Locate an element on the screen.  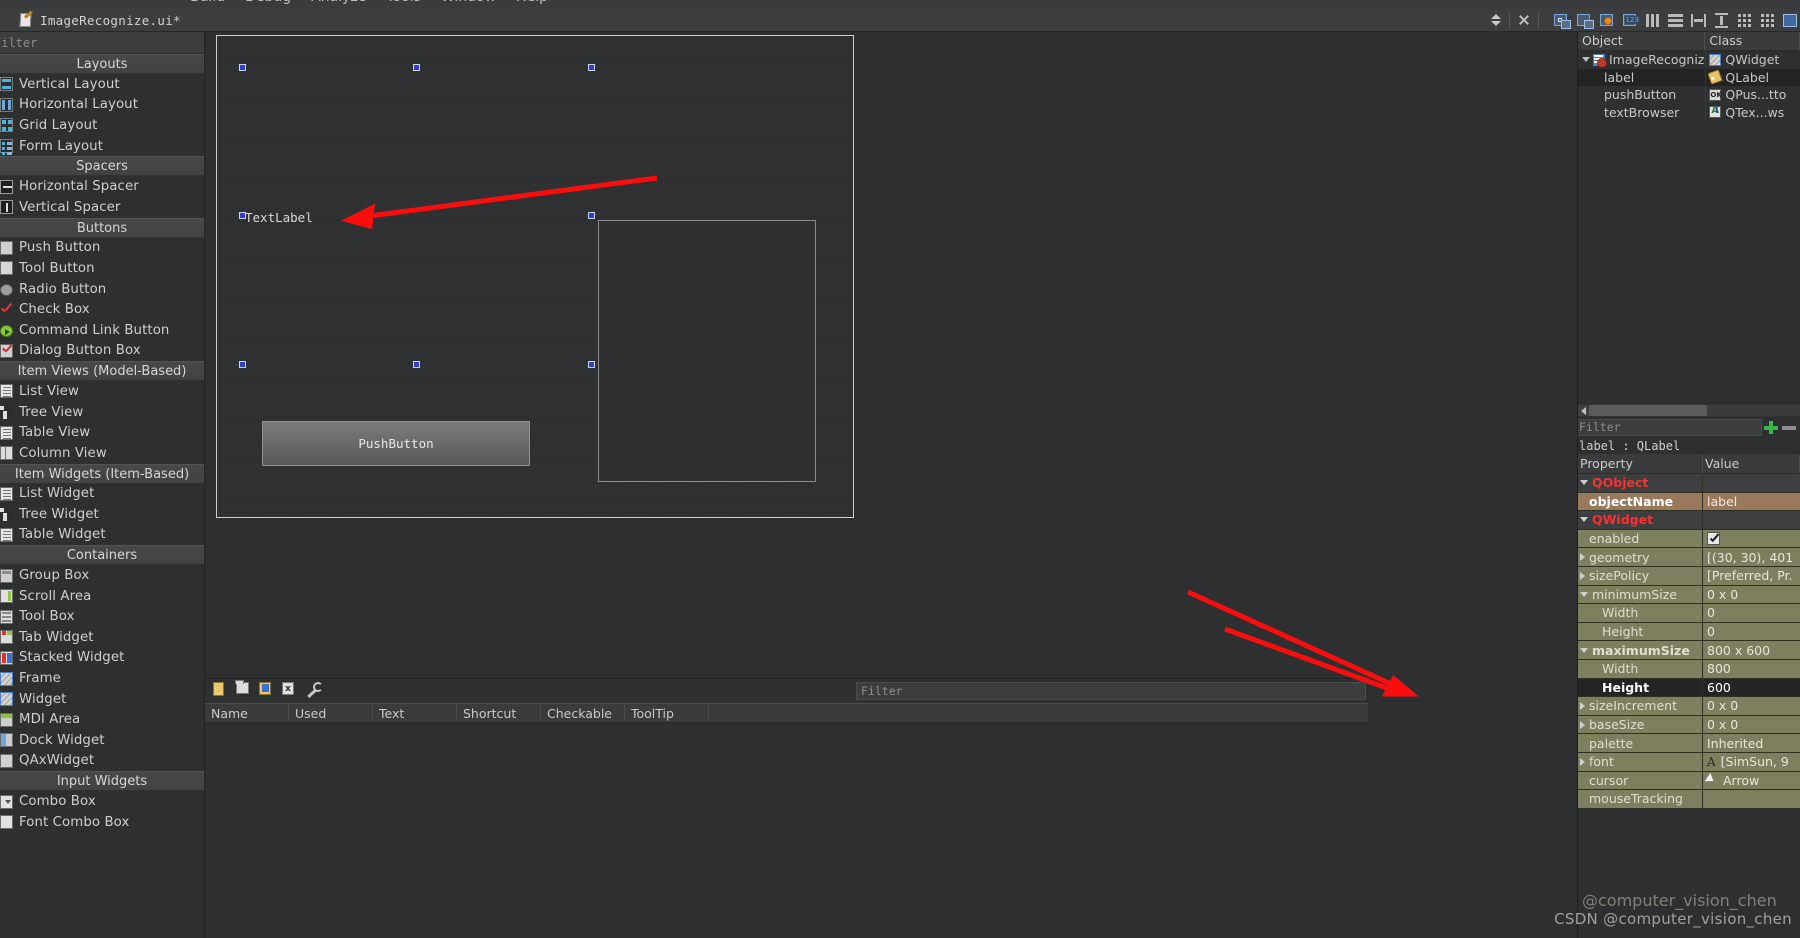
widget-item-tree-widget: Tree Widget is located at coordinates (102, 514).